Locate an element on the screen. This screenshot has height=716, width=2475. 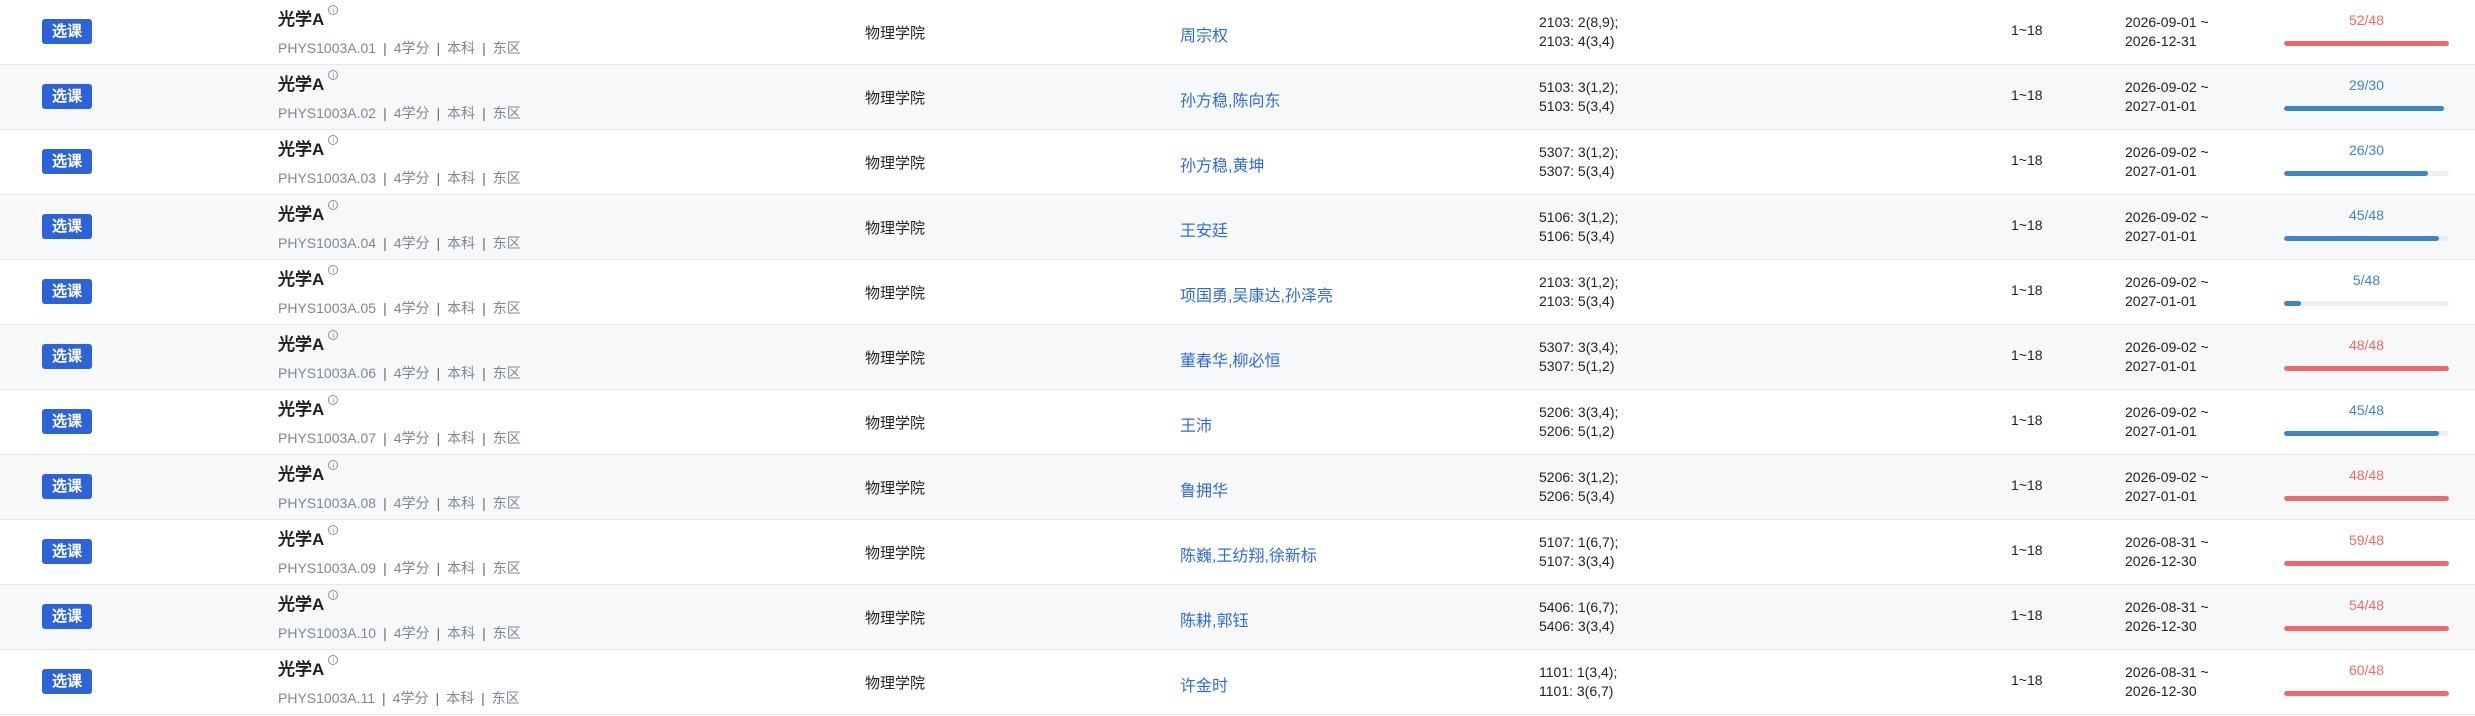
teacher-link: 鲁拥华 is located at coordinates (1204, 489).